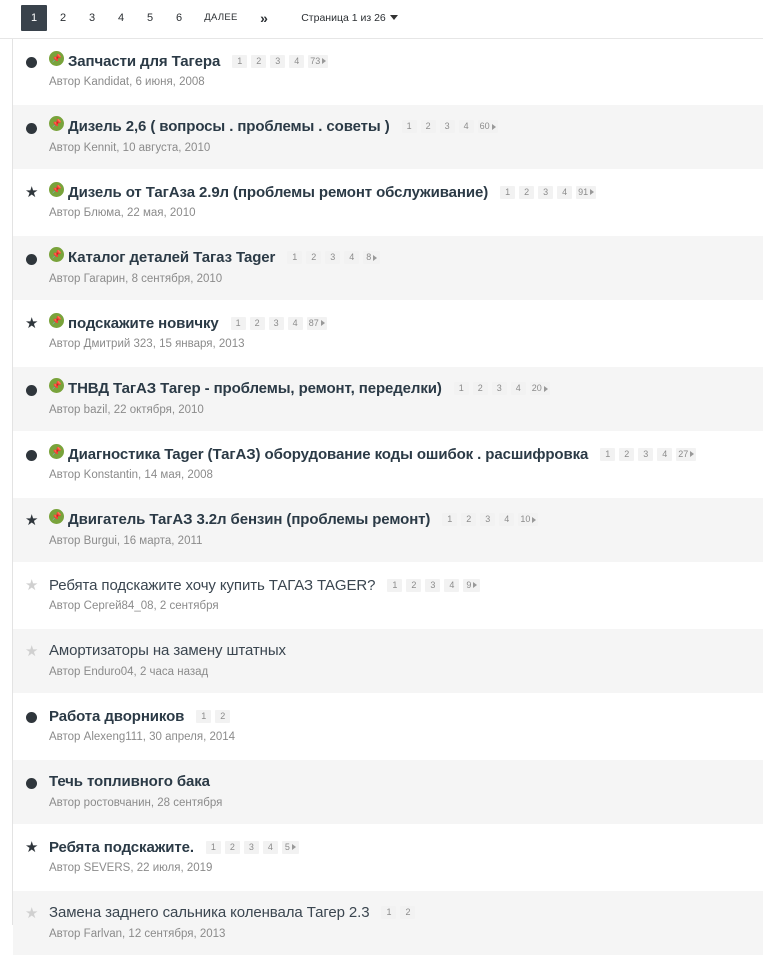  I want to click on author-link: Enduro04, so click(109, 672).